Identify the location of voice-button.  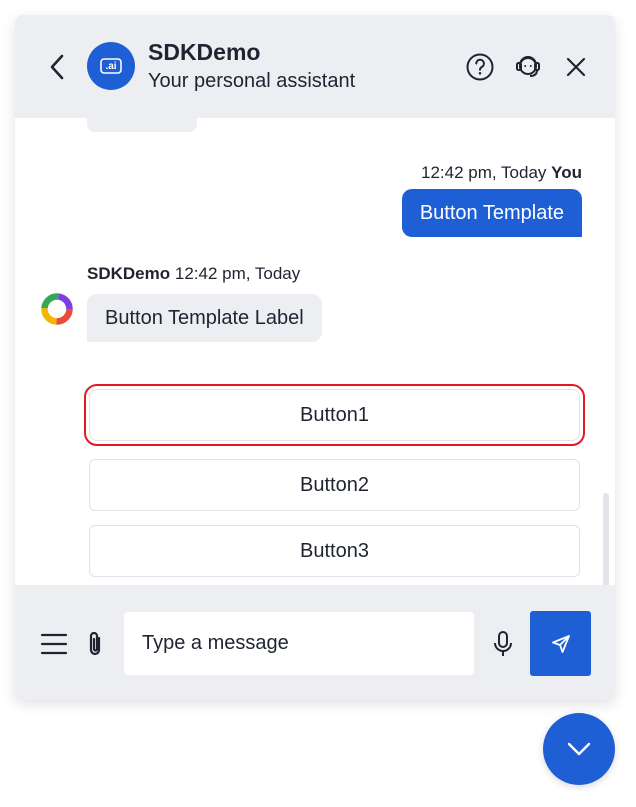
(503, 644).